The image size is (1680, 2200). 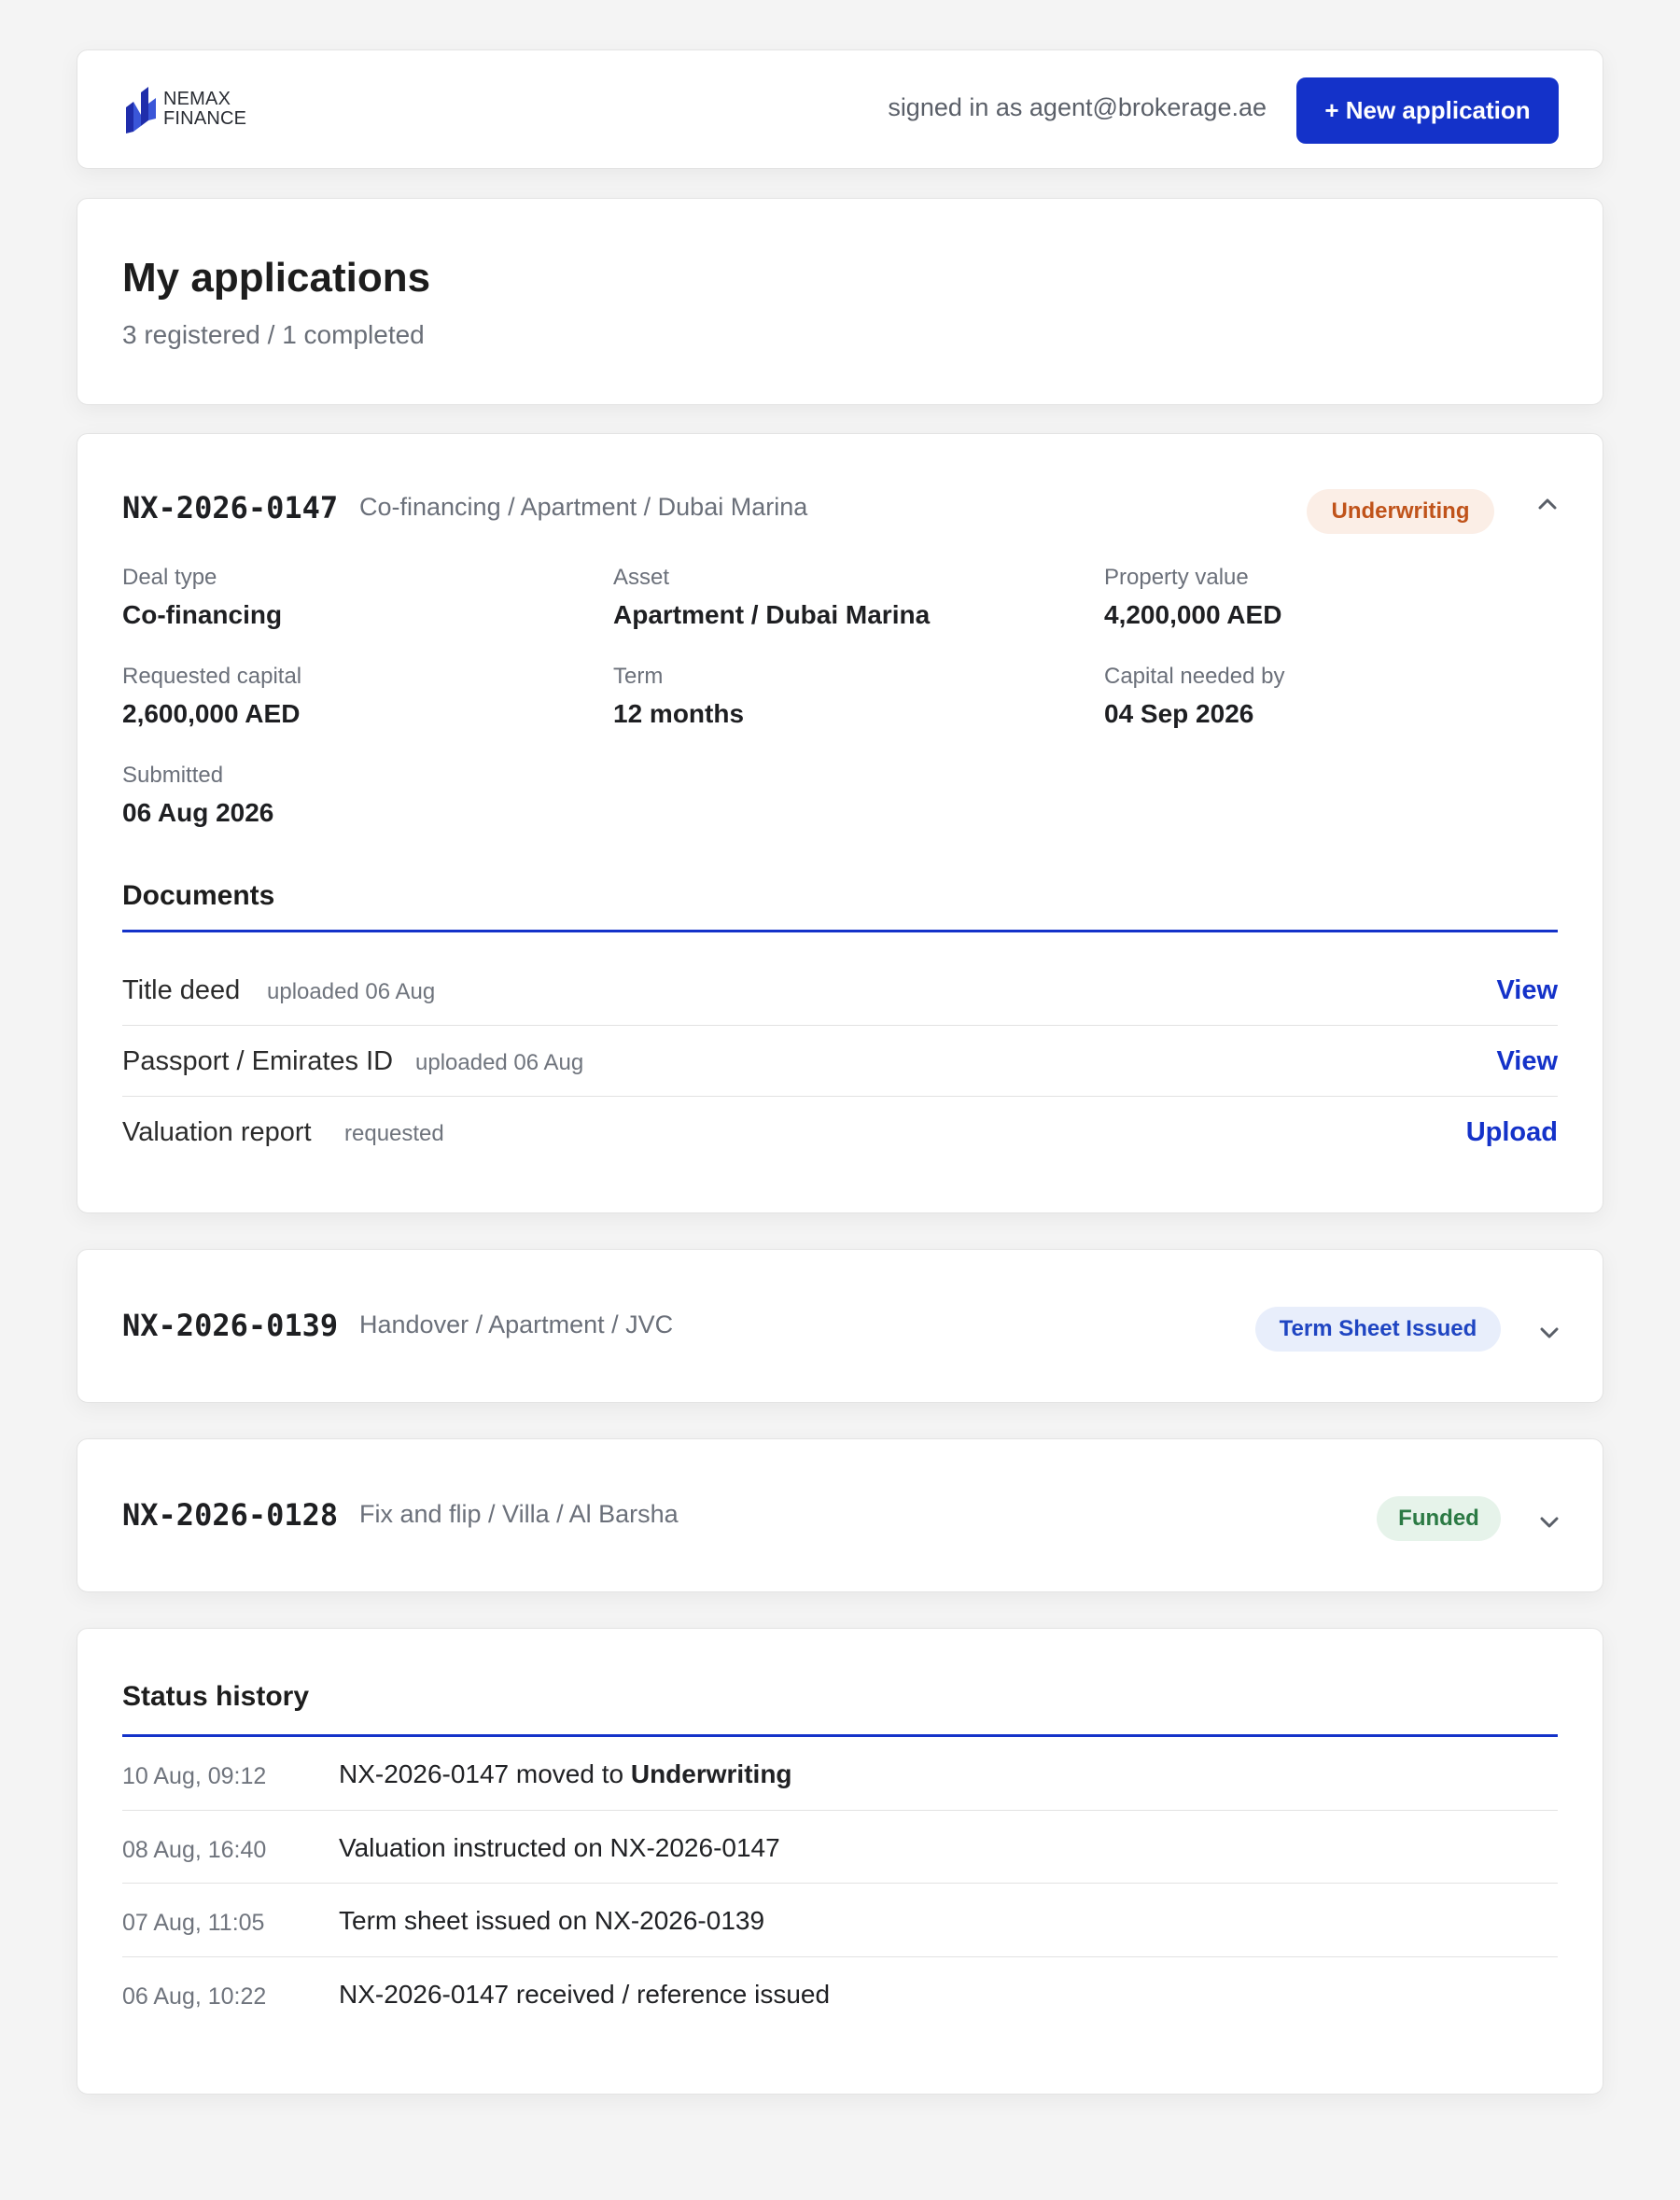 I want to click on applications-summary: 3 registered / 1 completed, so click(x=273, y=334).